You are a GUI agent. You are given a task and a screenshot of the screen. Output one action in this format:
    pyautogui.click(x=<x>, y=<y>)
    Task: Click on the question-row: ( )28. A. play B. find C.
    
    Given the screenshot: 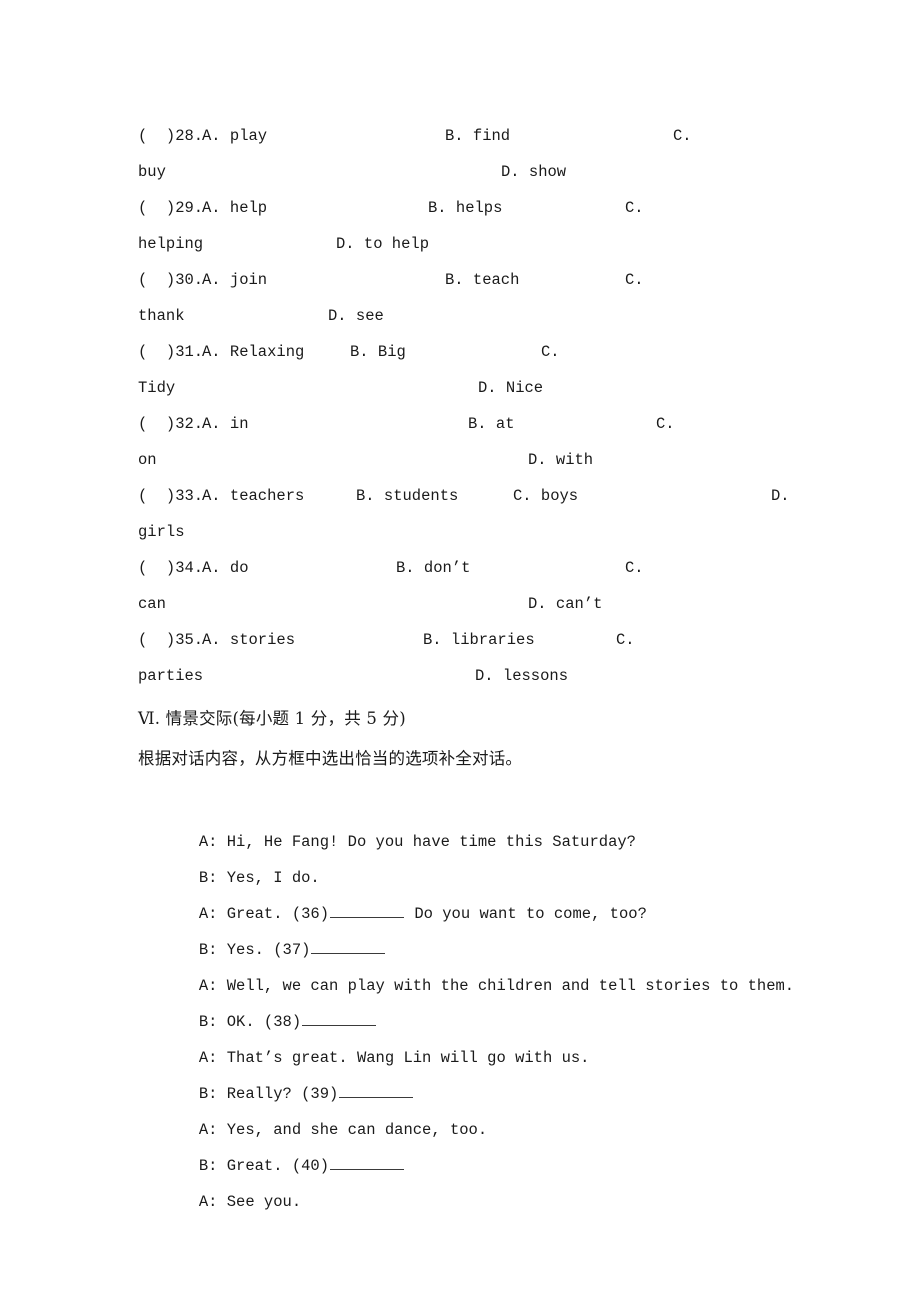 What is the action you would take?
    pyautogui.click(x=488, y=136)
    